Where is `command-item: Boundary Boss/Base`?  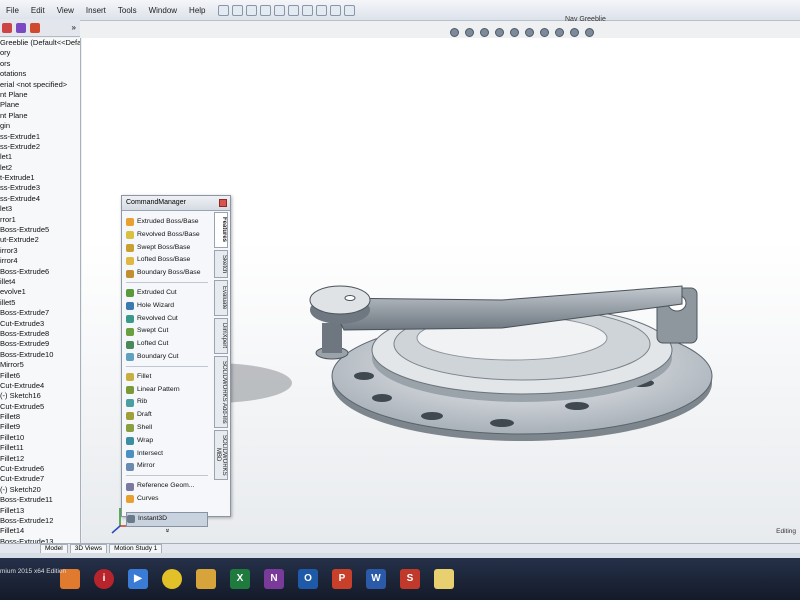 command-item: Boundary Boss/Base is located at coordinates (167, 273).